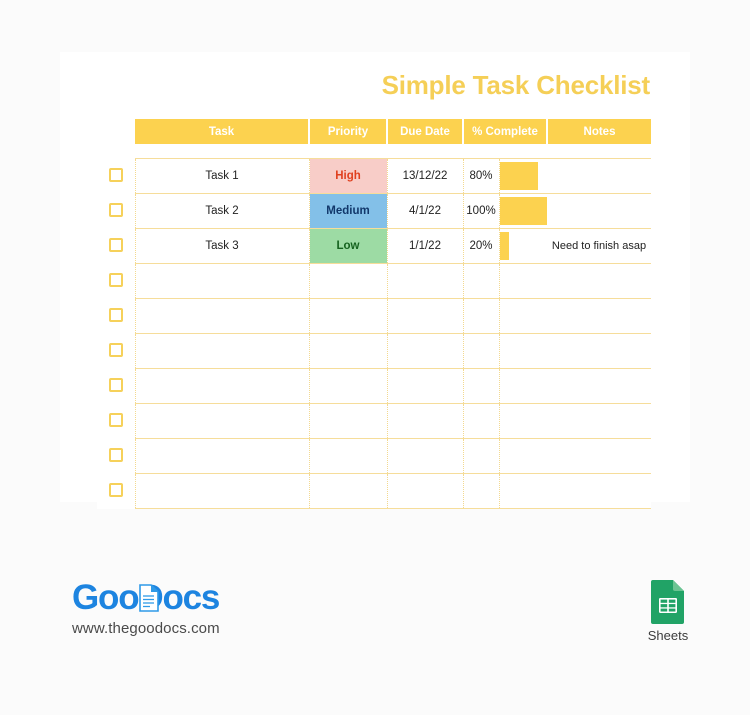 Image resolution: width=750 pixels, height=715 pixels. I want to click on cell-percent-complete: 80%, so click(505, 176).